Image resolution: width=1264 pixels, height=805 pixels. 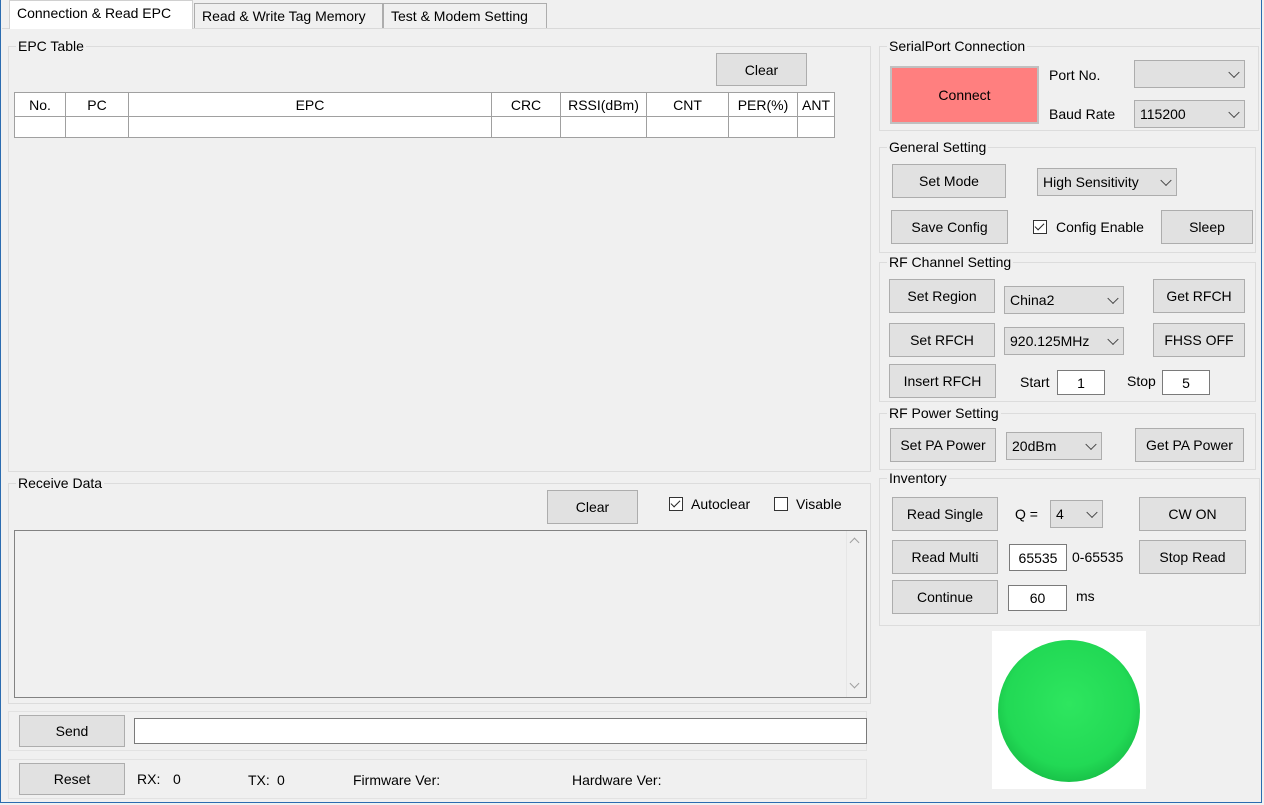 What do you see at coordinates (763, 104) in the screenshot?
I see `column-header-per: PER(%)` at bounding box center [763, 104].